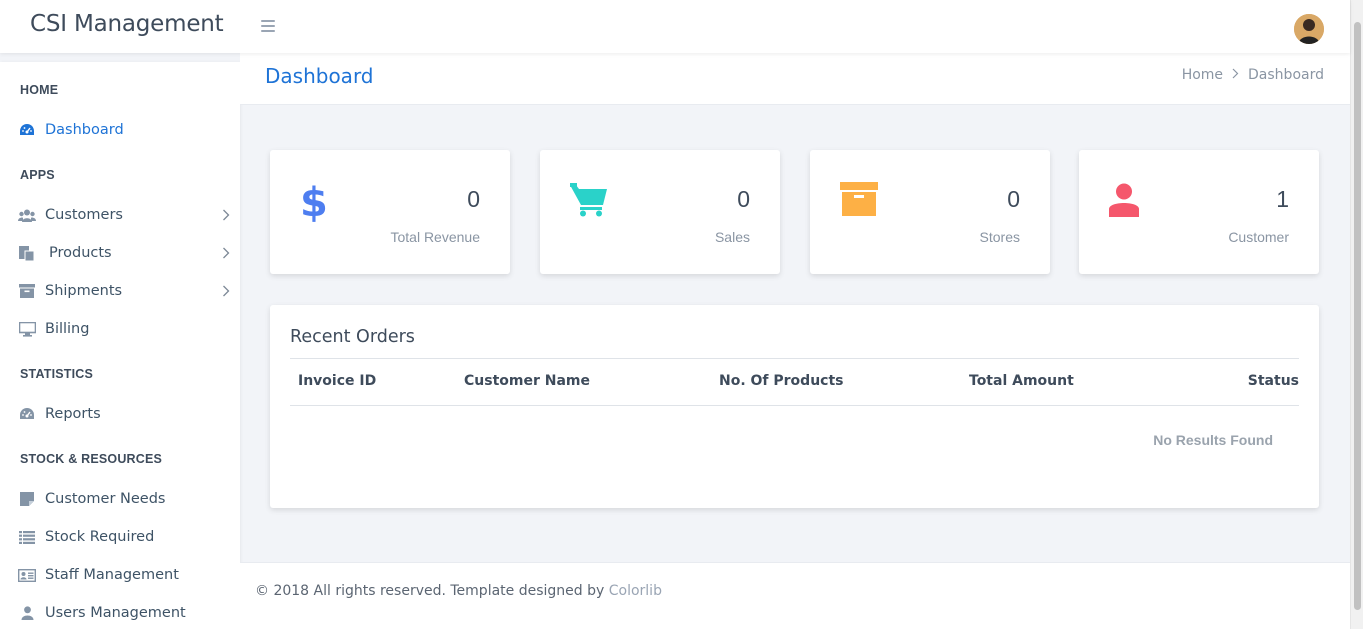 The image size is (1363, 629). What do you see at coordinates (1282, 199) in the screenshot?
I see `stat-value: 1` at bounding box center [1282, 199].